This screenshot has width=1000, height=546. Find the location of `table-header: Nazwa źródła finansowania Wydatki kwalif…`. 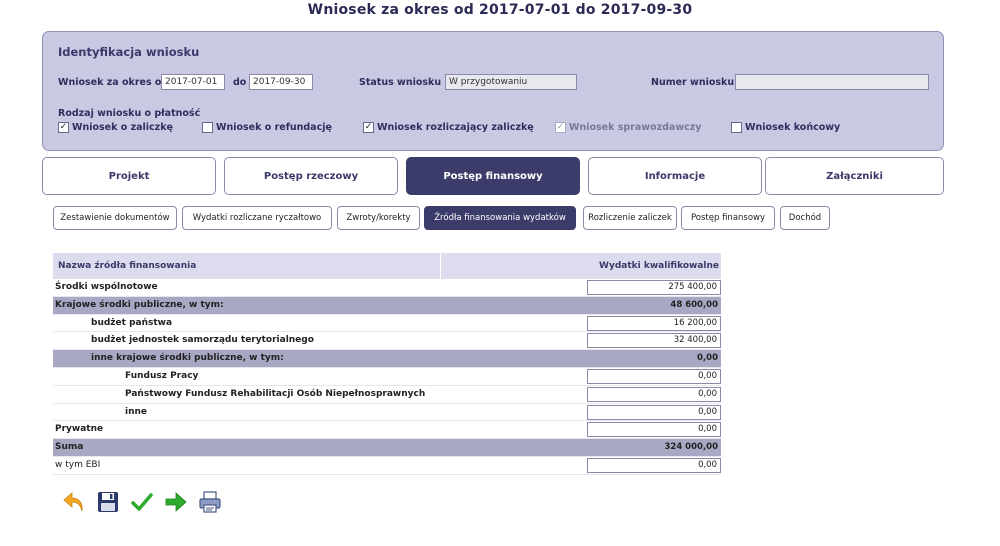

table-header: Nazwa źródła finansowania Wydatki kwalif… is located at coordinates (387, 266).